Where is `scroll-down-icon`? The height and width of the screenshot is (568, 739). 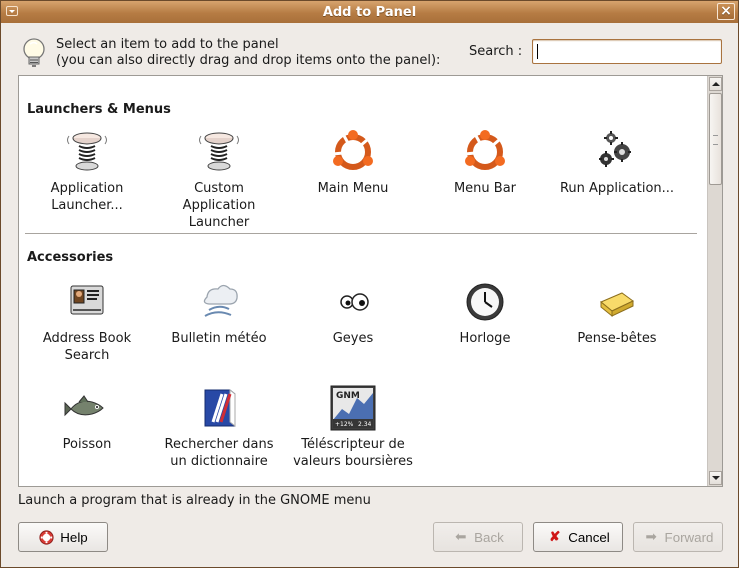 scroll-down-icon is located at coordinates (715, 478).